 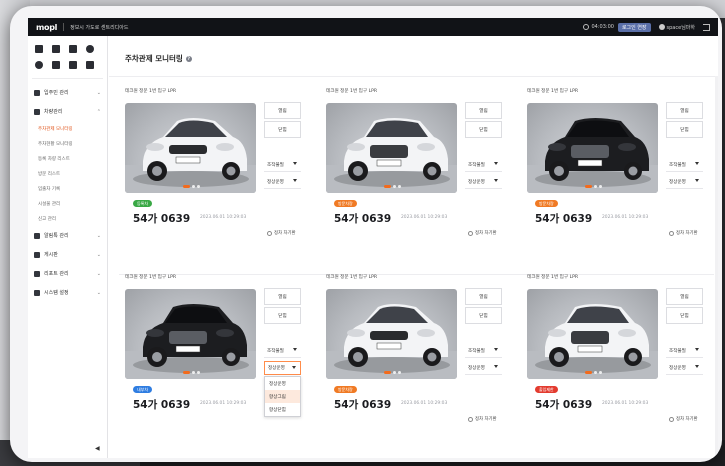 What do you see at coordinates (90, 49) in the screenshot?
I see `gear-icon` at bounding box center [90, 49].